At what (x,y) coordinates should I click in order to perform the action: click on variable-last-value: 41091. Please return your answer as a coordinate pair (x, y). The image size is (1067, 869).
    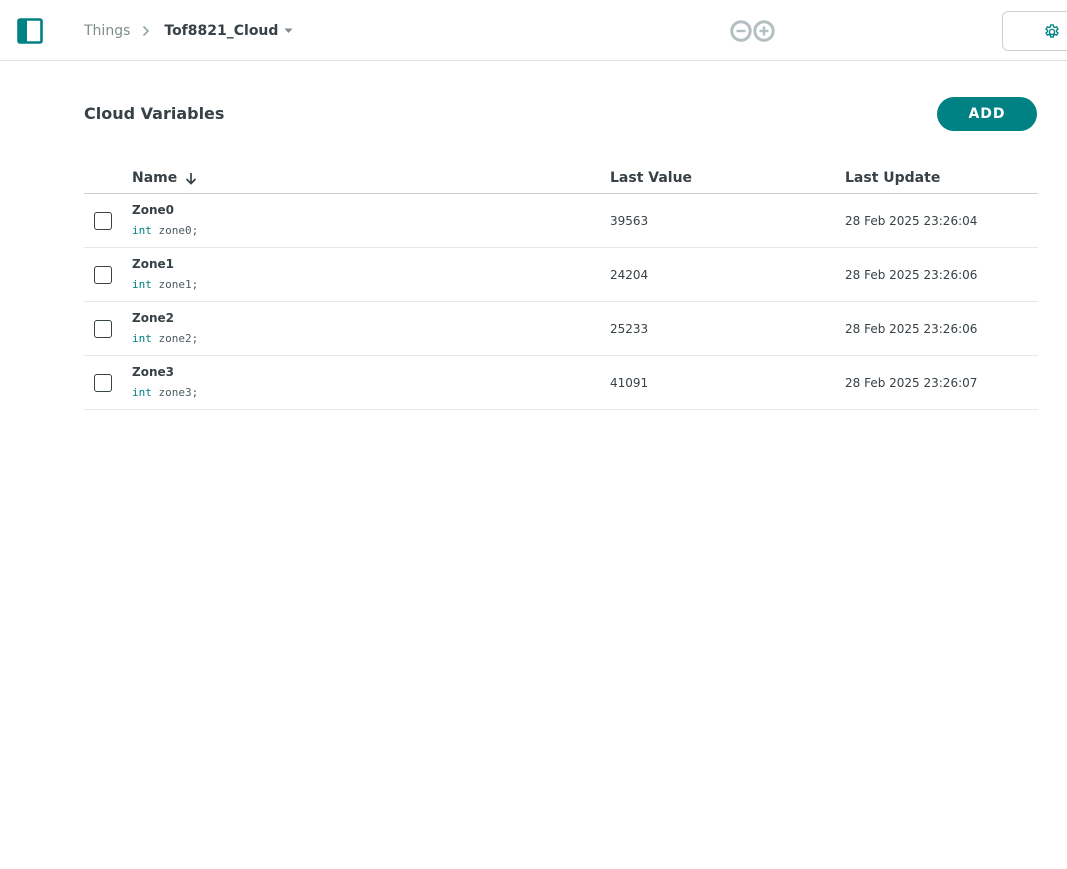
    Looking at the image, I should click on (629, 383).